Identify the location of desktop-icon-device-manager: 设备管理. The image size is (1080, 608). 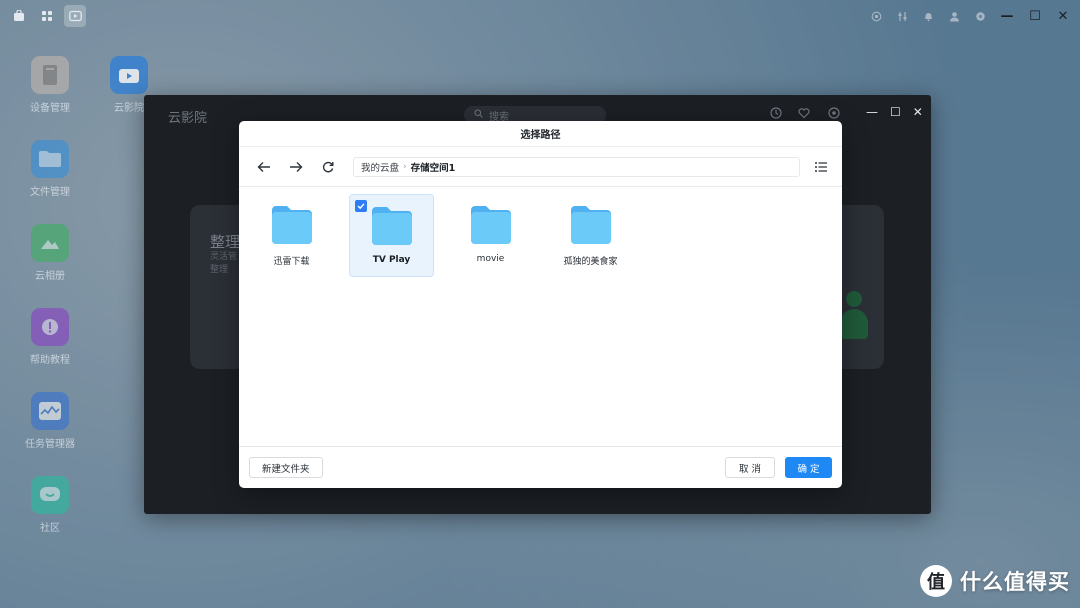
(50, 85).